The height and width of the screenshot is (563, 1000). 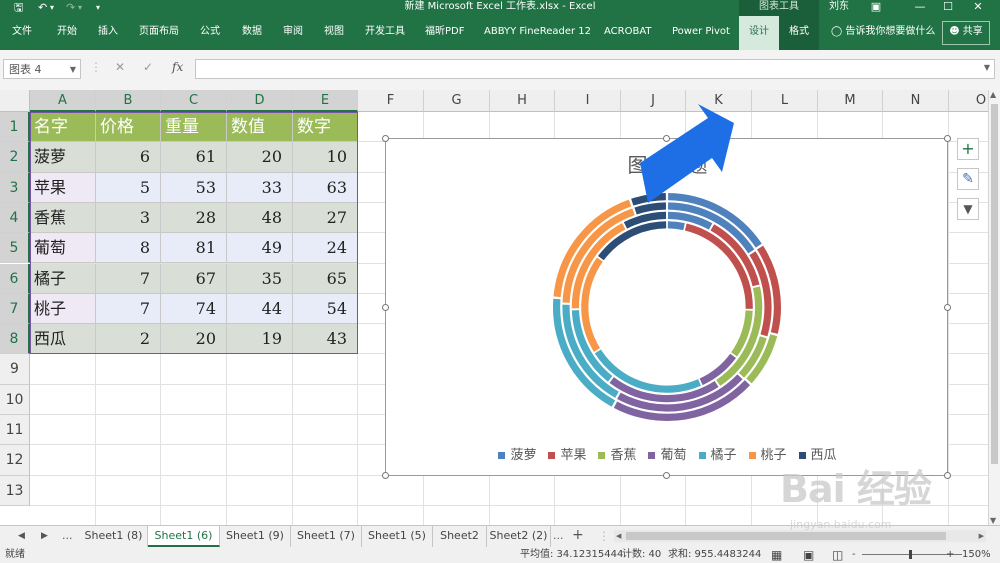 I want to click on tab-format: 格式, so click(x=799, y=33).